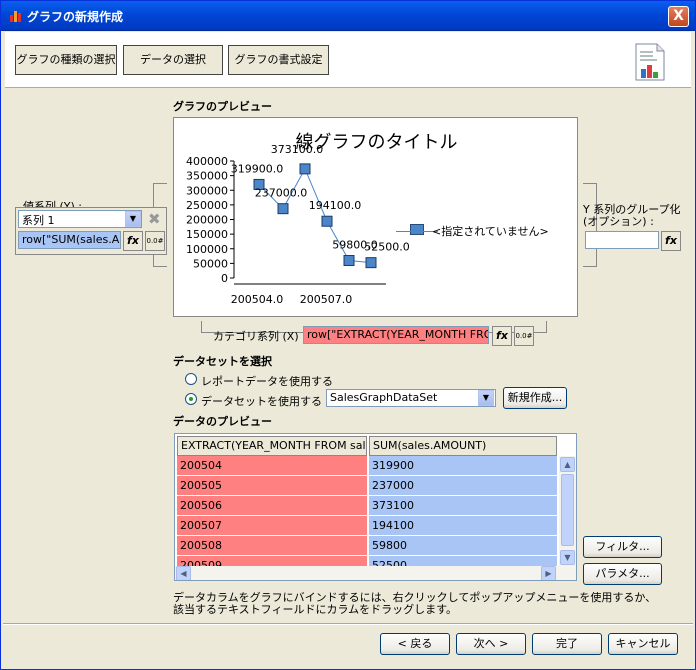 The height and width of the screenshot is (670, 696). What do you see at coordinates (463, 446) in the screenshot?
I see `column-header-amount: SUM(sales.AMOUNT)` at bounding box center [463, 446].